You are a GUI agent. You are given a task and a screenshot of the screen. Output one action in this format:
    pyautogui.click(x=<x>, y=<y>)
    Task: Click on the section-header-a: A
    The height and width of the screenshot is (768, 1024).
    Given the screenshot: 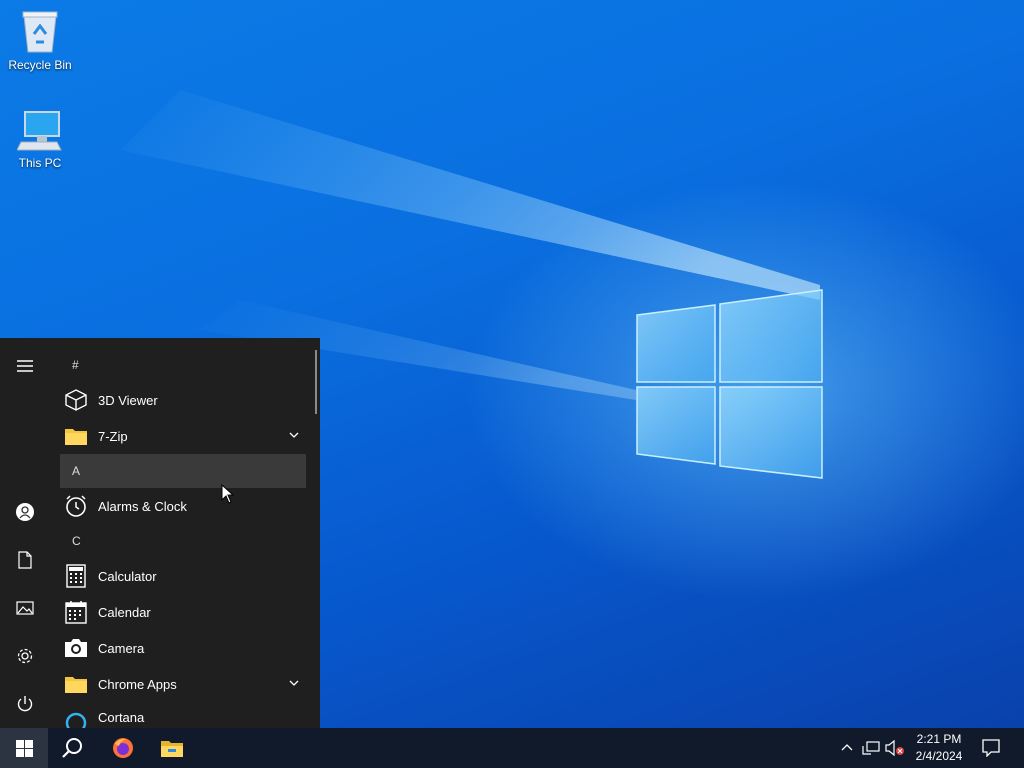 What is the action you would take?
    pyautogui.click(x=183, y=471)
    